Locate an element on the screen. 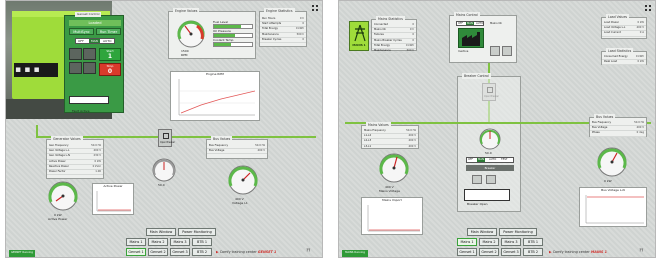 This screenshot has width=661, height=258. tab-multisync: MultiSync is located at coordinates (81, 31).